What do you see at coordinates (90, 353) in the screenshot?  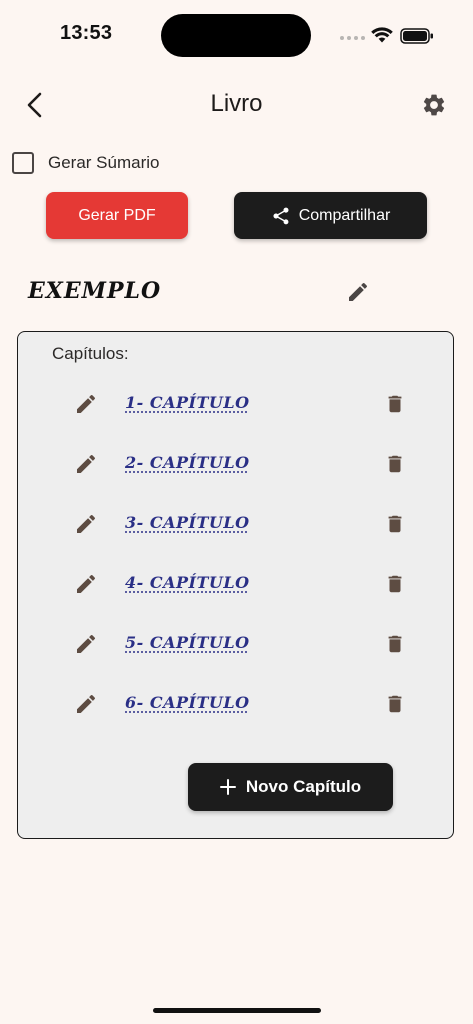 I see `chapters-heading: Capítulos:` at bounding box center [90, 353].